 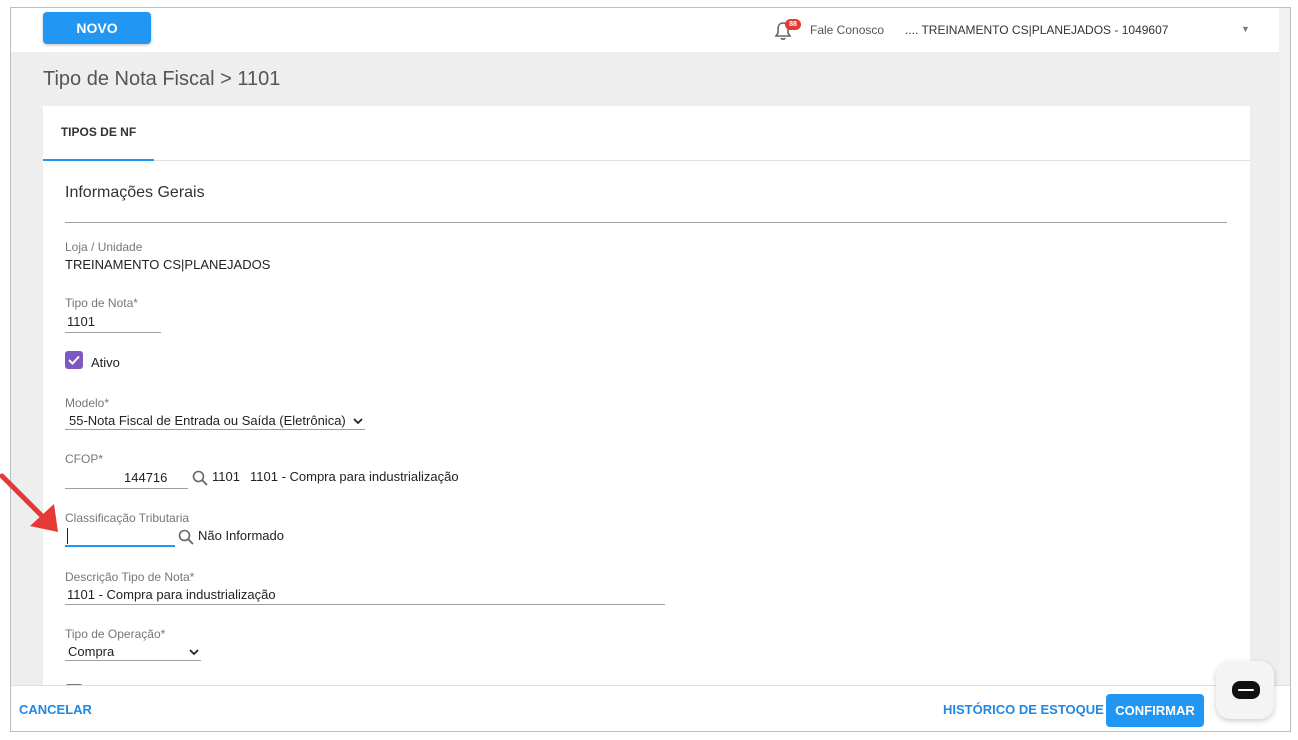 What do you see at coordinates (126, 488) in the screenshot?
I see `cfop-underline` at bounding box center [126, 488].